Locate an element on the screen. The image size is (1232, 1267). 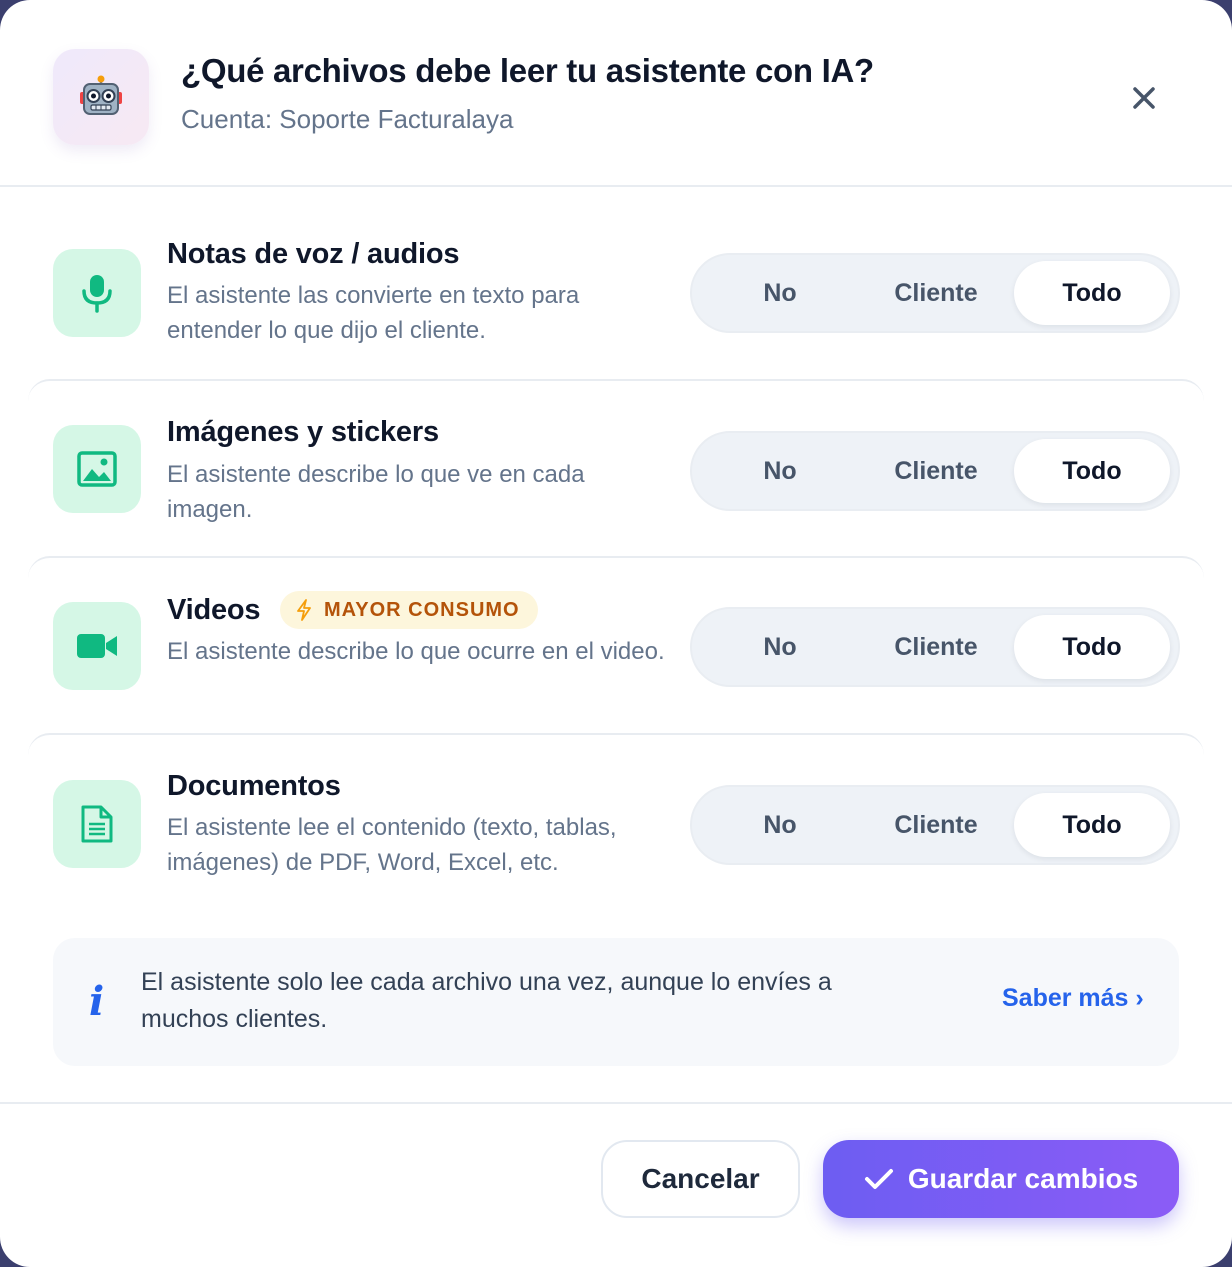
checkmark-icon is located at coordinates (878, 1179).